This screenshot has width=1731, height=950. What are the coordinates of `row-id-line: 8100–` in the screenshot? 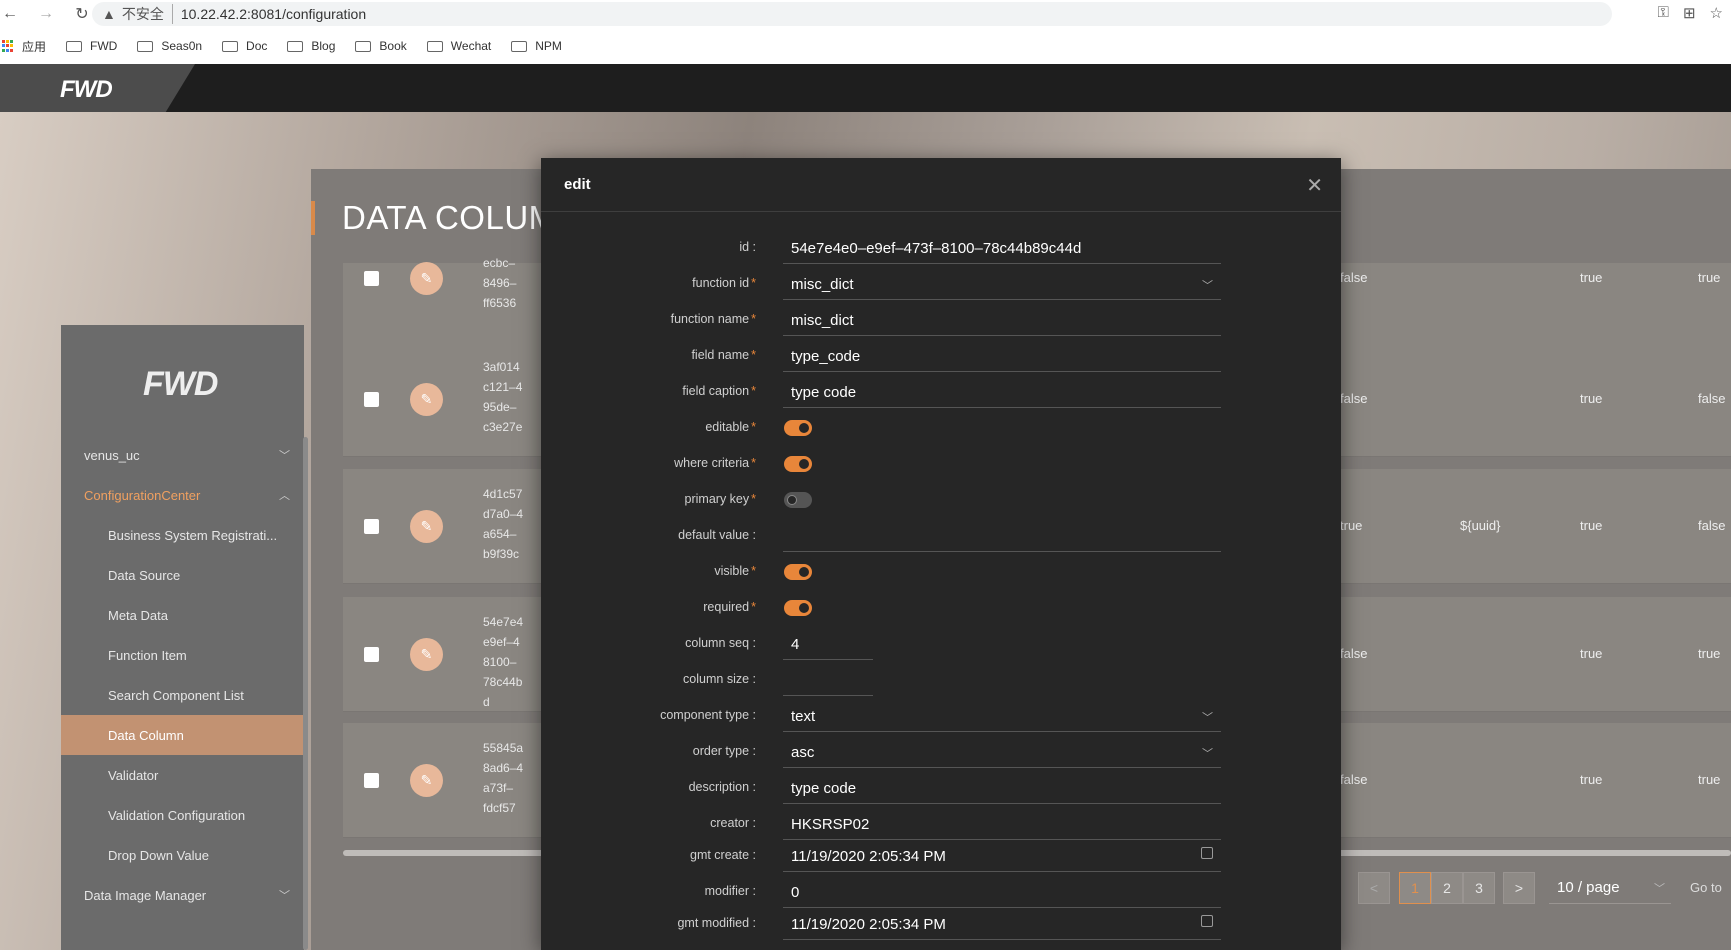 It's located at (500, 662).